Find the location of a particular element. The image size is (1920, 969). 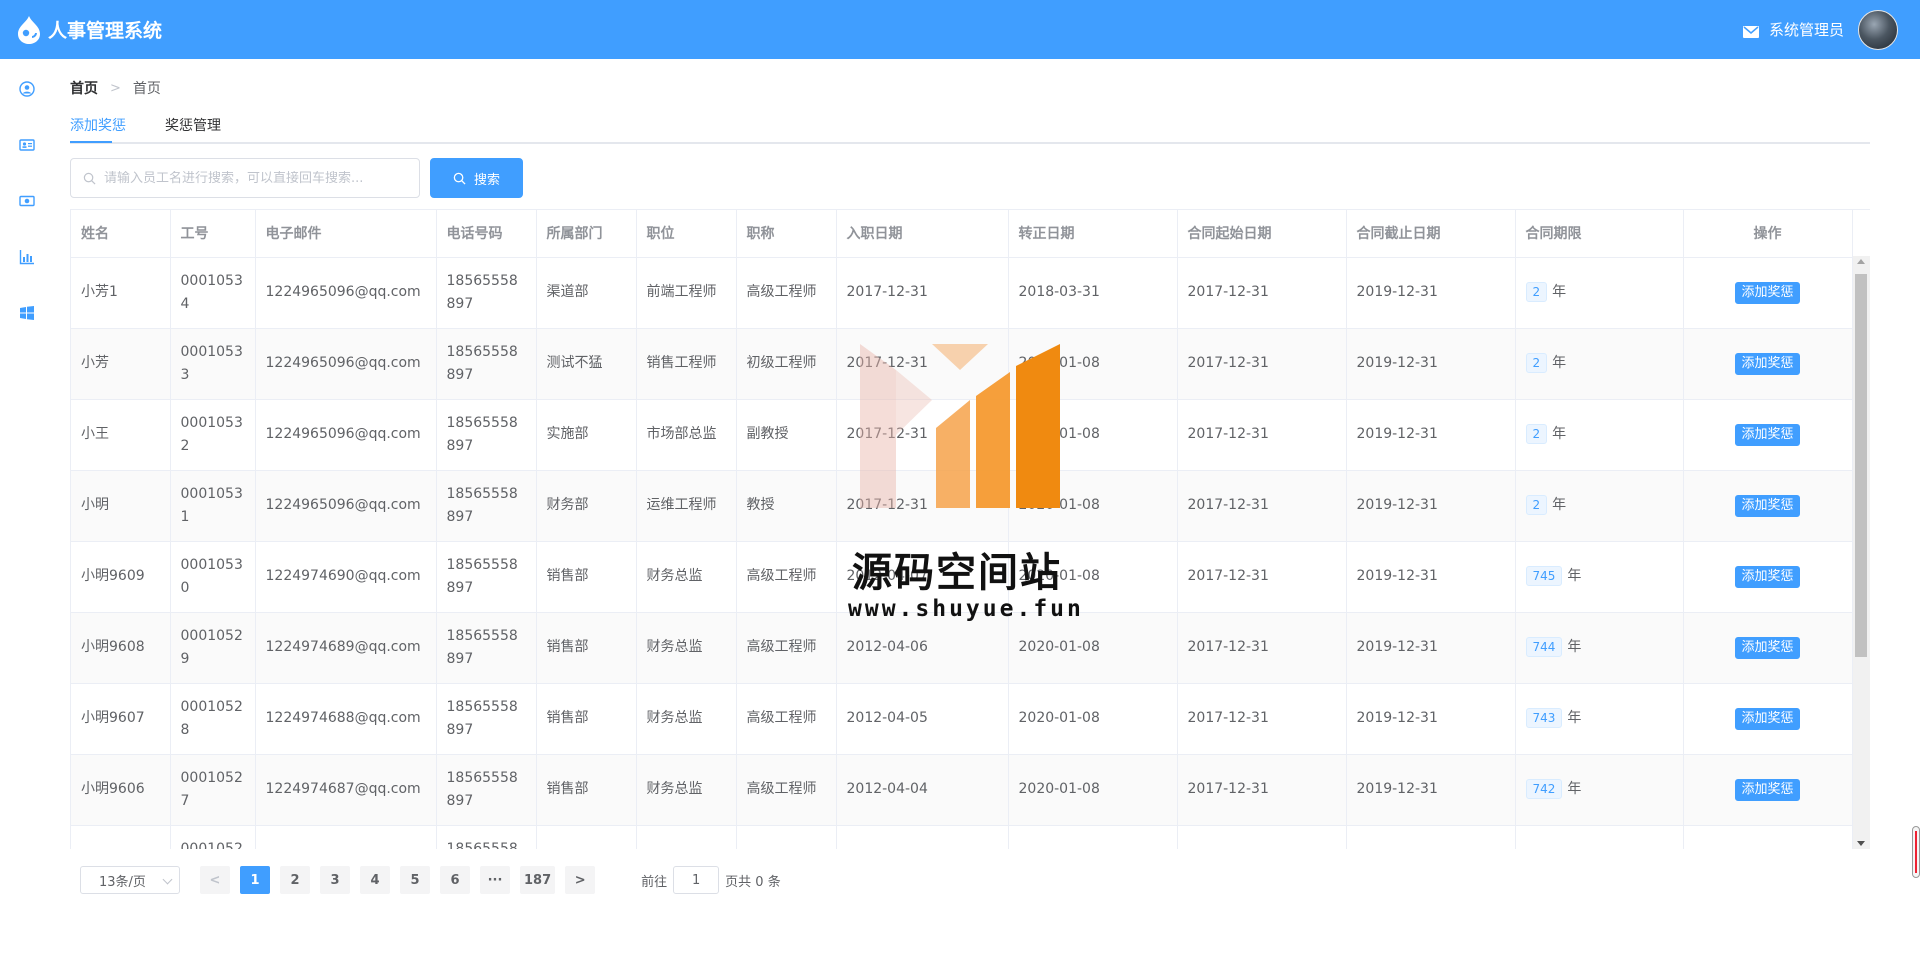

side-widget is located at coordinates (1916, 852).